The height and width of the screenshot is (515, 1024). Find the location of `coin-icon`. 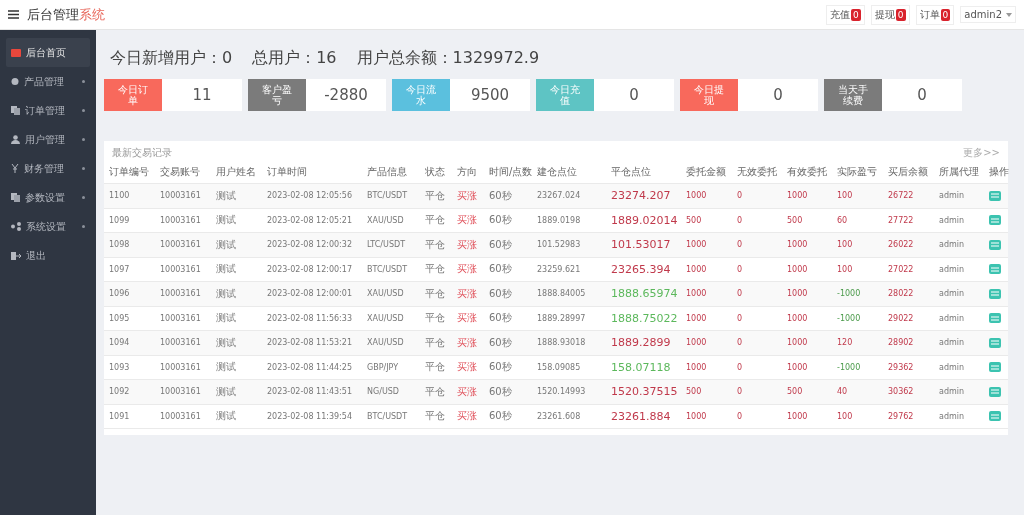

coin-icon is located at coordinates (15, 81).